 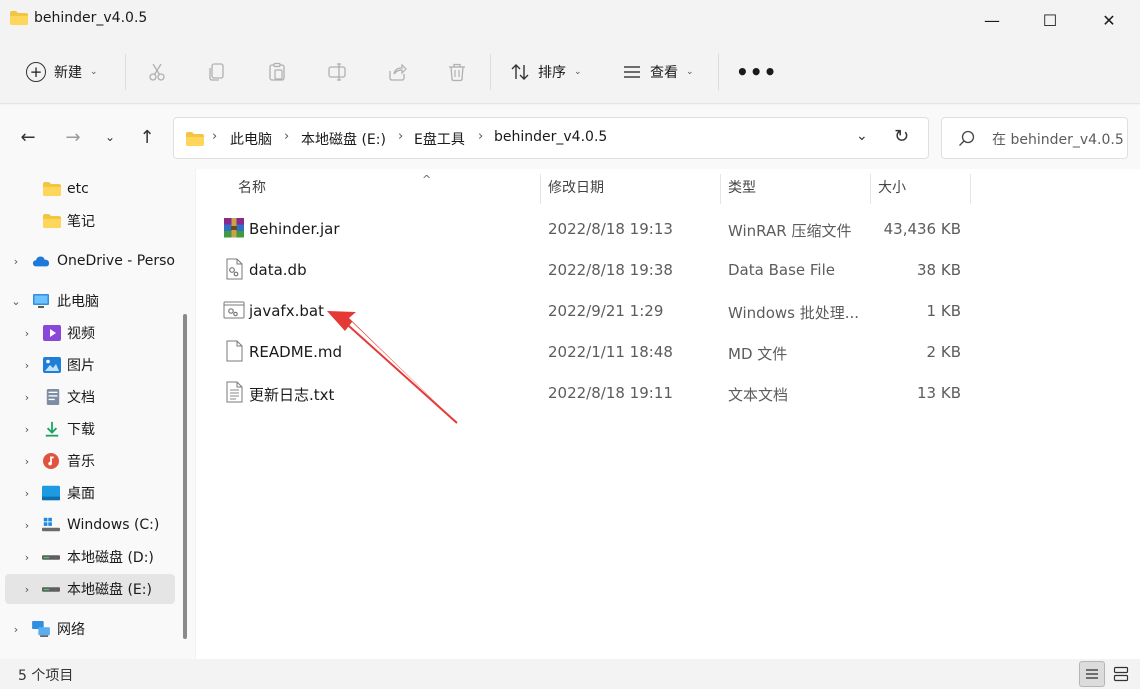 I want to click on view-button: 查看 ⌄, so click(x=658, y=72).